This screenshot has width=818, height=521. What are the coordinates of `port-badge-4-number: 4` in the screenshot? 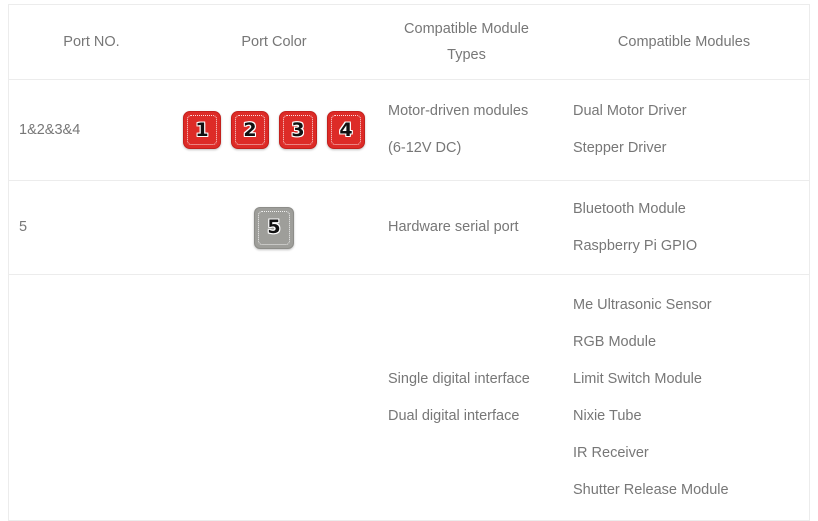 It's located at (346, 129).